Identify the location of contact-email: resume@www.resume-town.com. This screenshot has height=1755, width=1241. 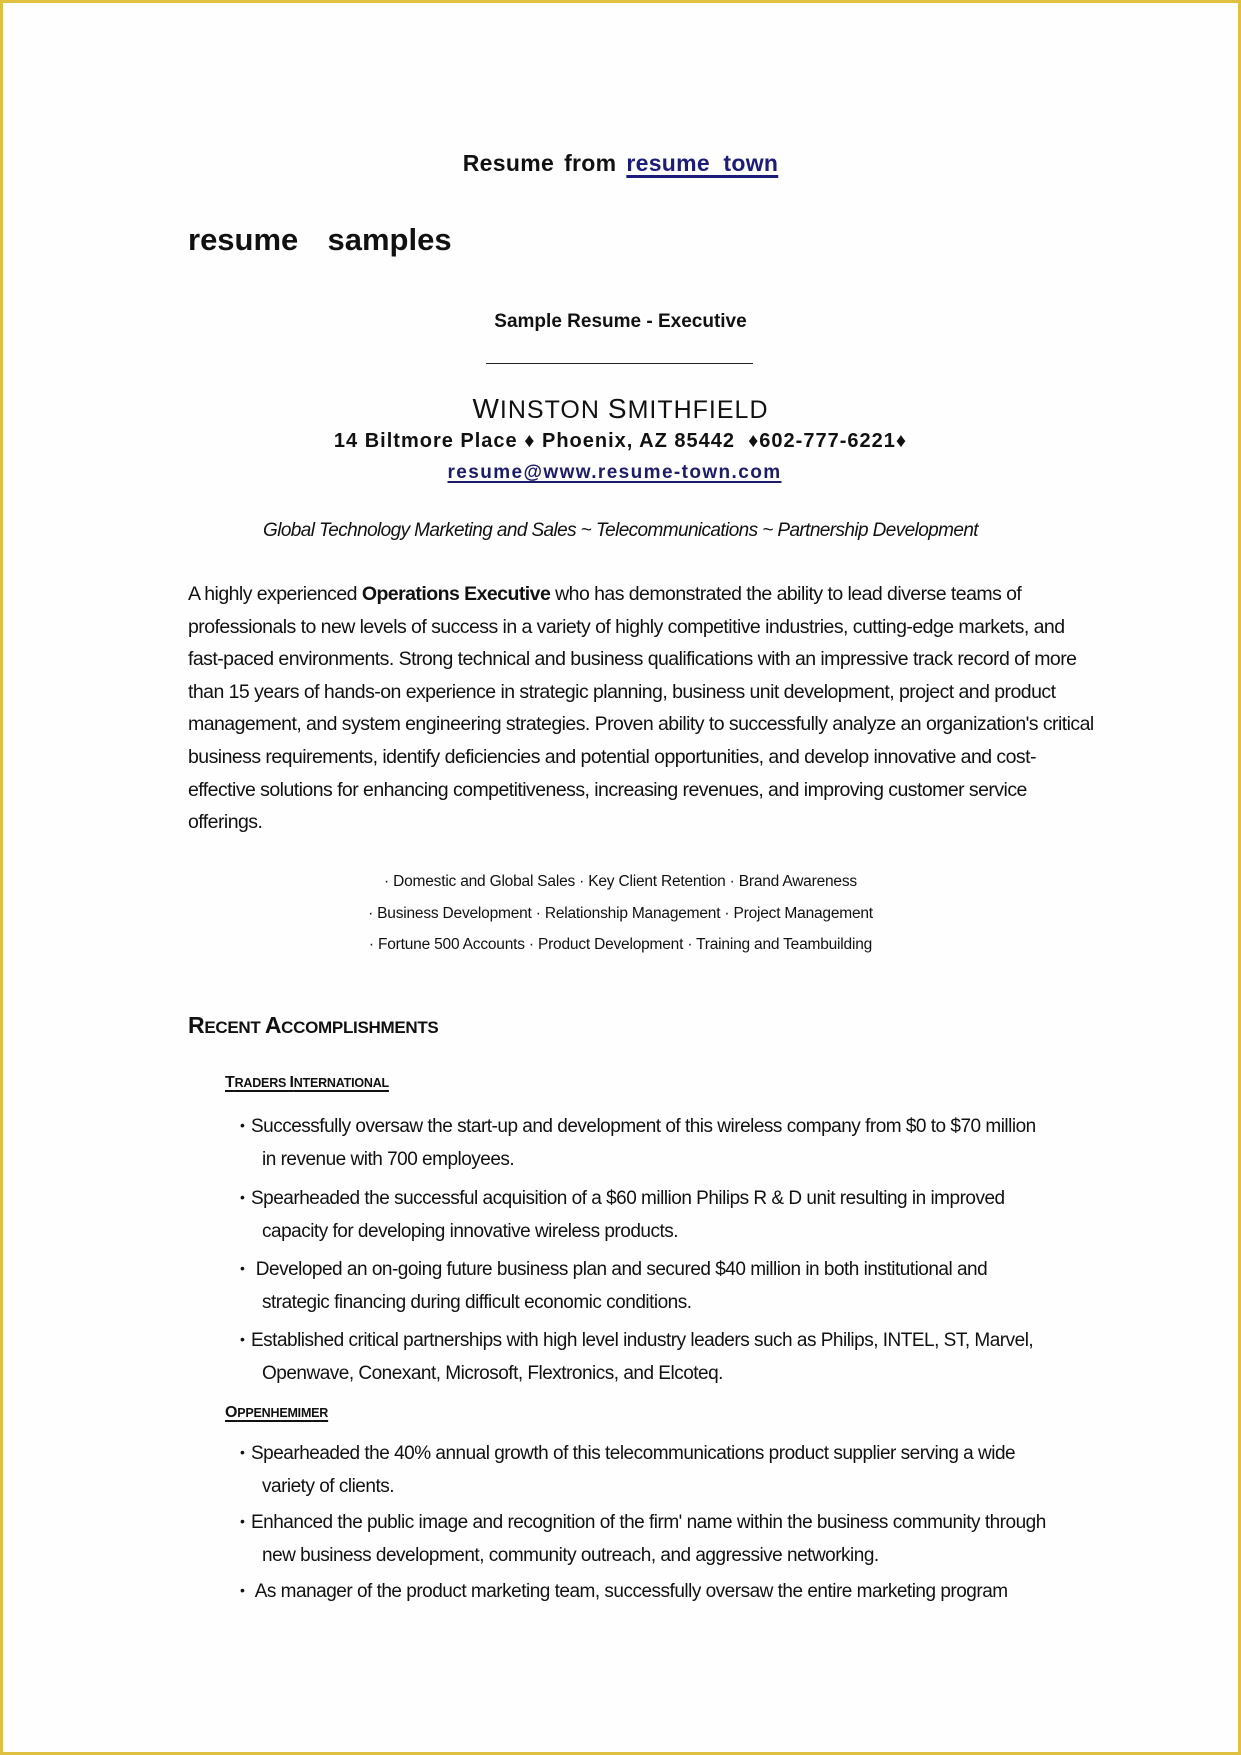
(620, 473).